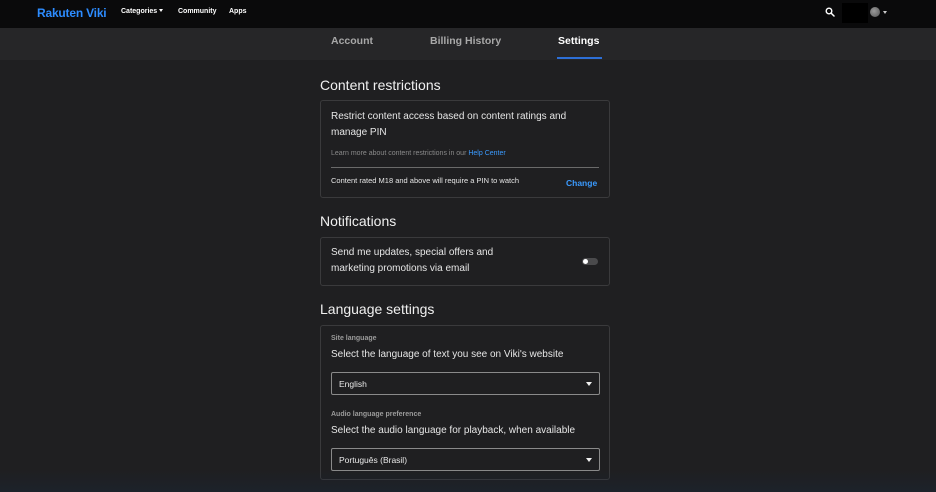  Describe the element at coordinates (581, 183) in the screenshot. I see `change-pin-button: Change` at that location.